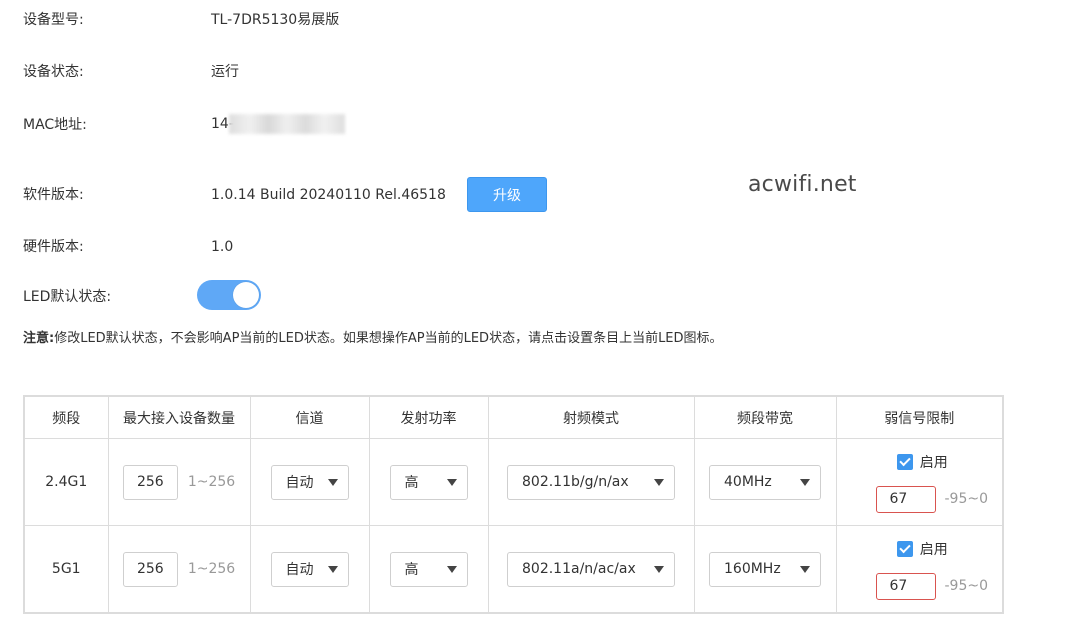  What do you see at coordinates (55, 125) in the screenshot?
I see `mac-address-label: MAC地址:` at bounding box center [55, 125].